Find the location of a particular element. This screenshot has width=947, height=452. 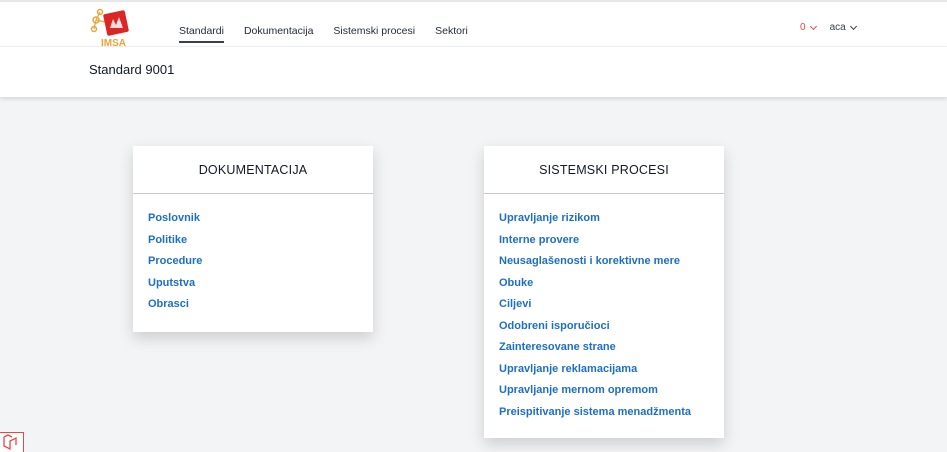

link-zainteresovane-strane: Zainteresovane strane is located at coordinates (604, 348).